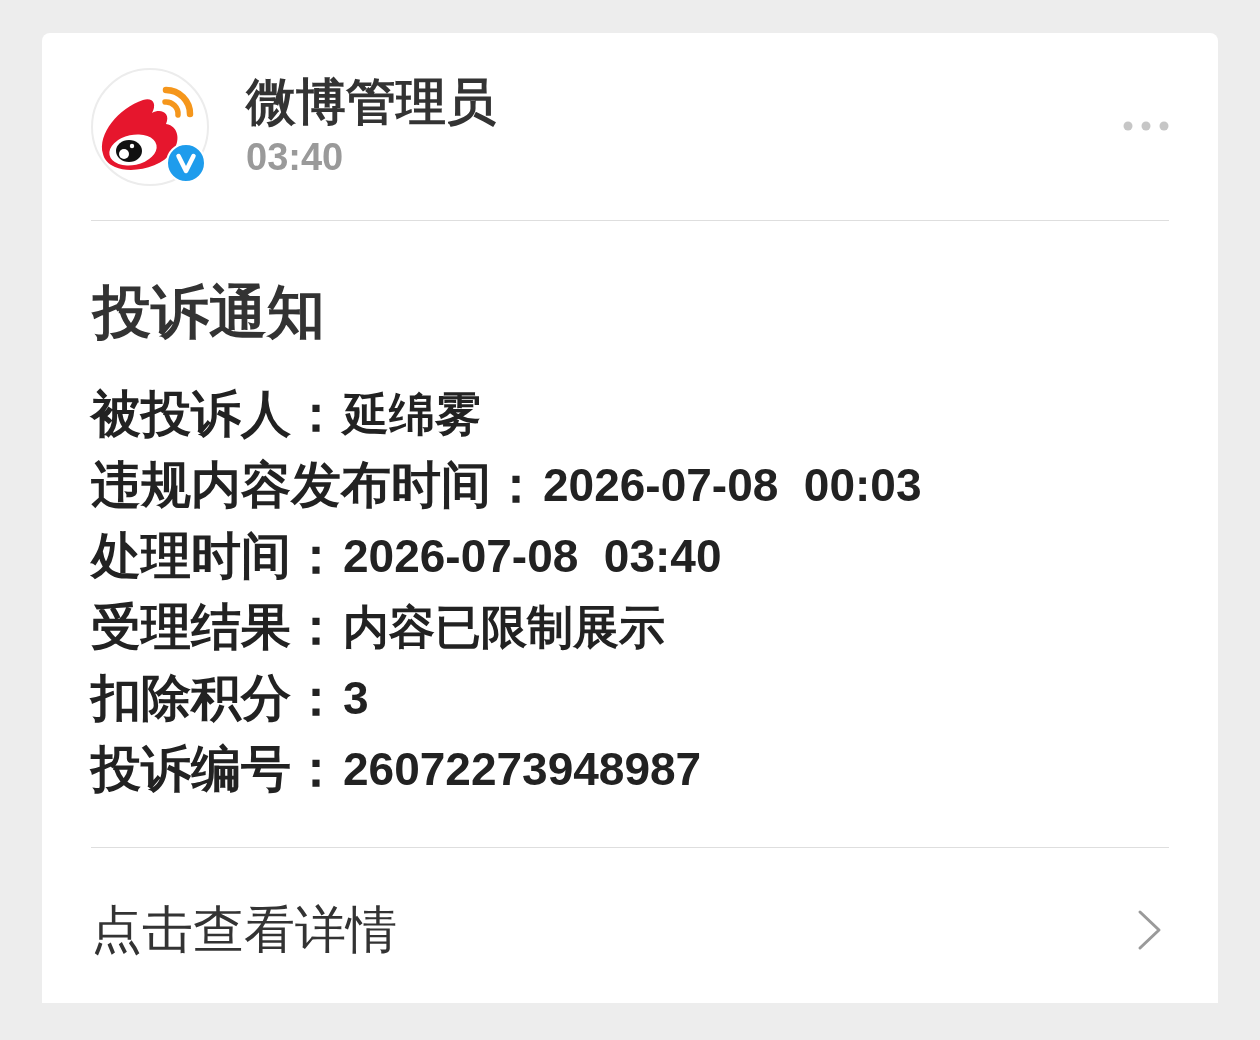 This screenshot has height=1040, width=1260. Describe the element at coordinates (732, 485) in the screenshot. I see `field-value: 2026-07-08 00:03` at that location.